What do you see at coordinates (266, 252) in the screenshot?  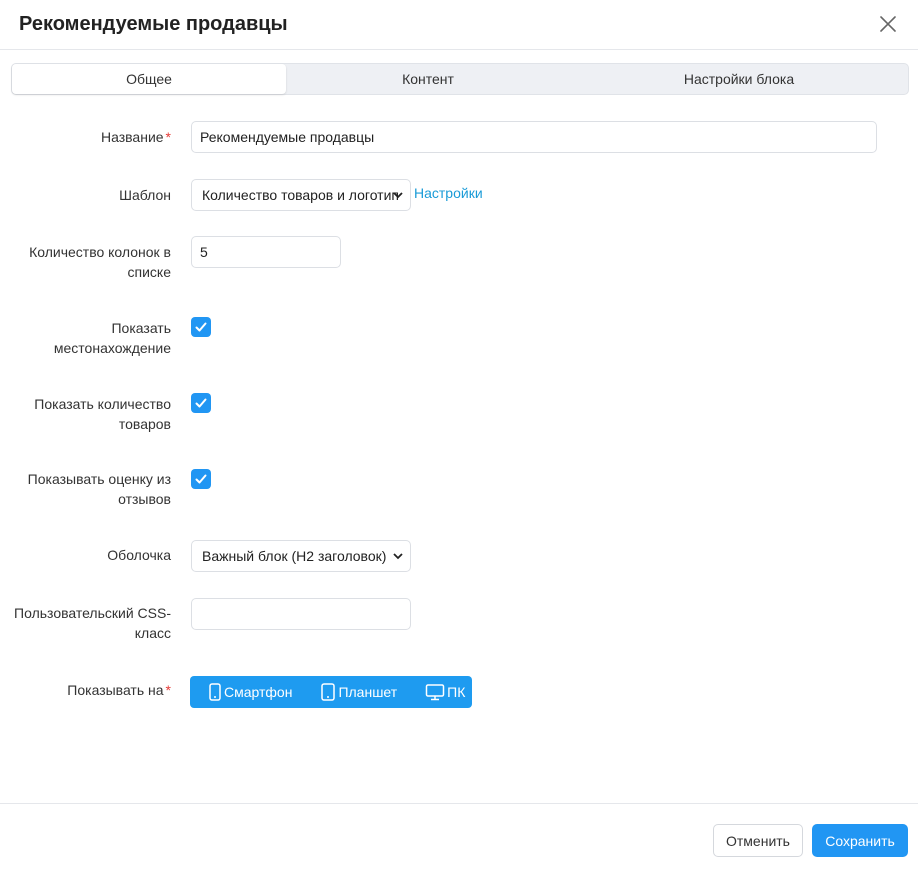 I see `columns-input` at bounding box center [266, 252].